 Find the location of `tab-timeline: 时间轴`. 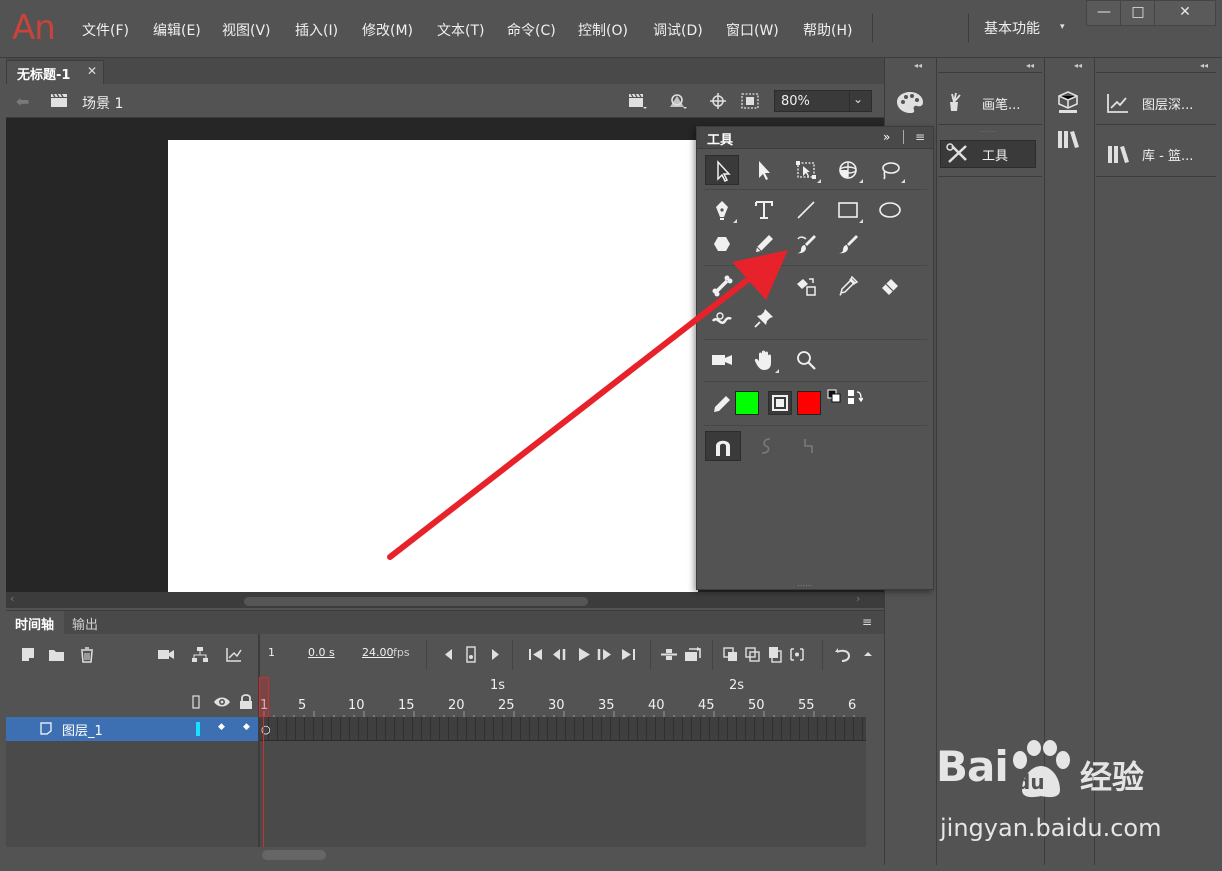

tab-timeline: 时间轴 is located at coordinates (35, 622).